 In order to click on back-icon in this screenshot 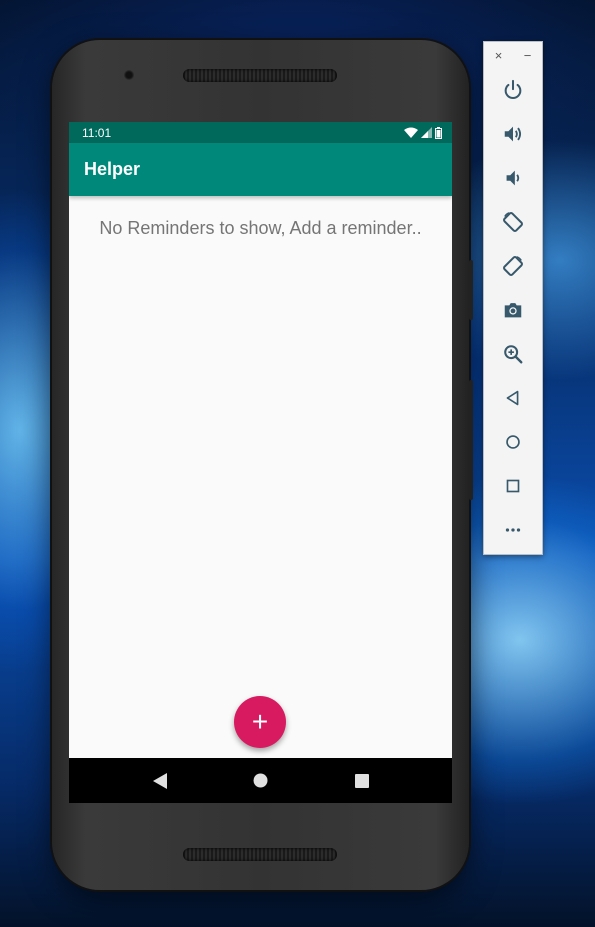, I will do `click(512, 398)`.